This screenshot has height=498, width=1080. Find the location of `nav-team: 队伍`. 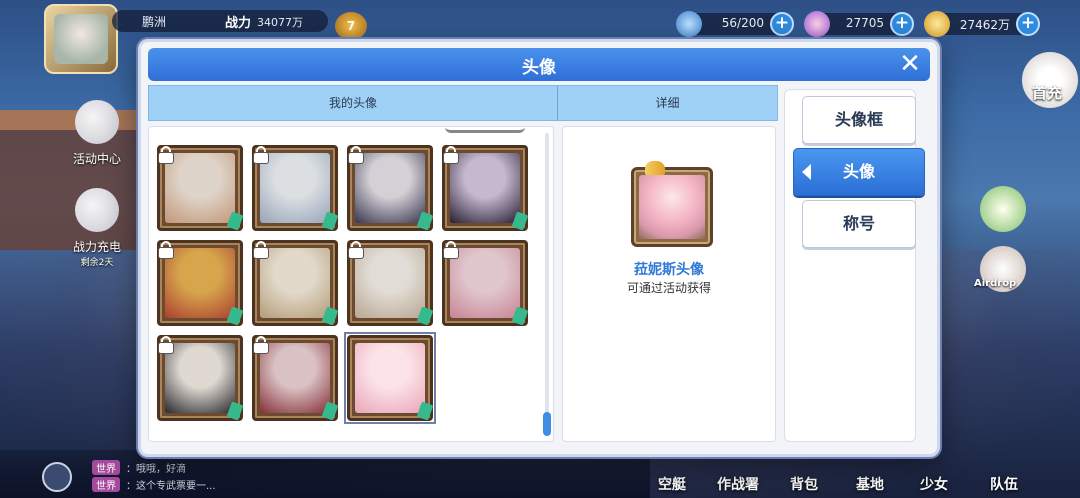

nav-team: 队伍 is located at coordinates (1004, 484).